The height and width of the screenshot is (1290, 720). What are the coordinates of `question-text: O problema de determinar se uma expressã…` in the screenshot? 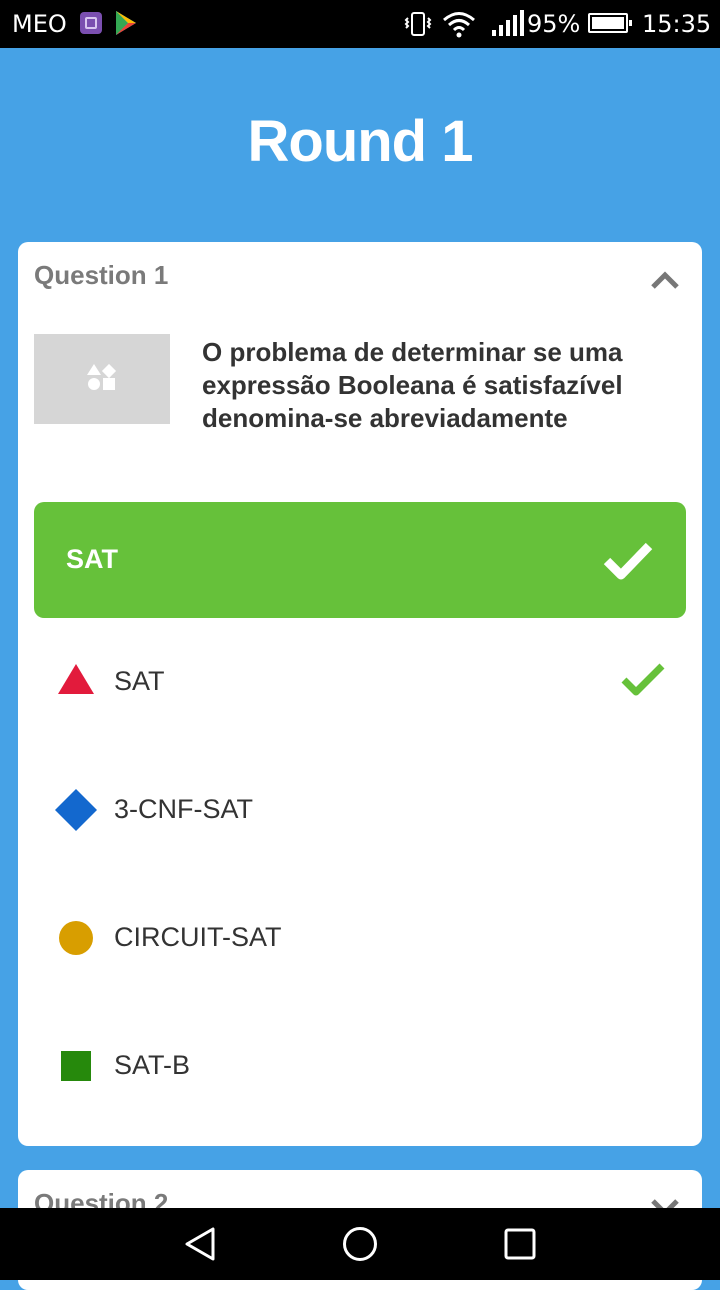 It's located at (412, 385).